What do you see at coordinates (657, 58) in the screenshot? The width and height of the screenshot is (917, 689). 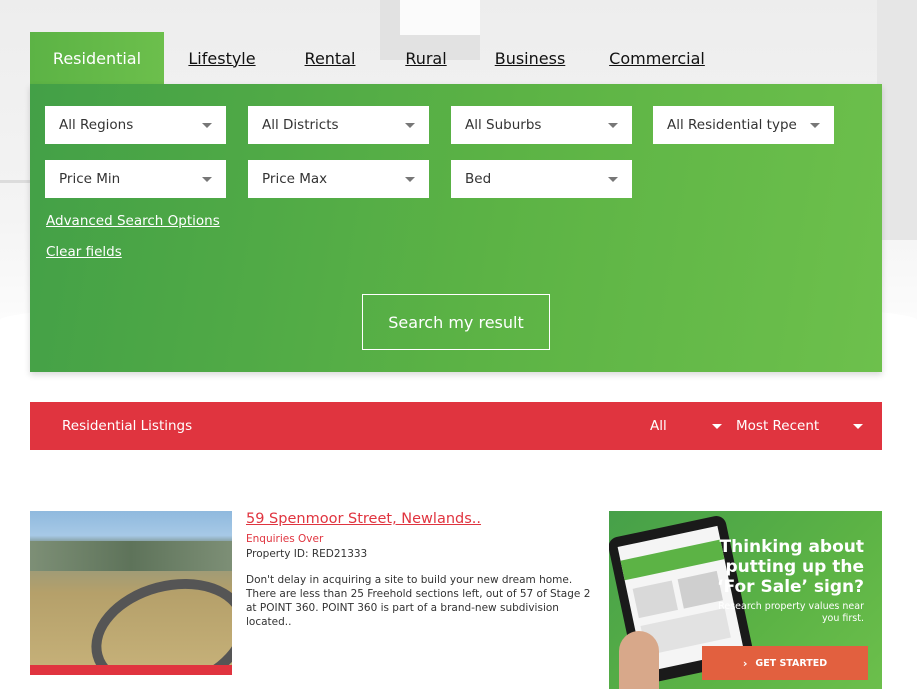 I see `tab-commercial: Commercial` at bounding box center [657, 58].